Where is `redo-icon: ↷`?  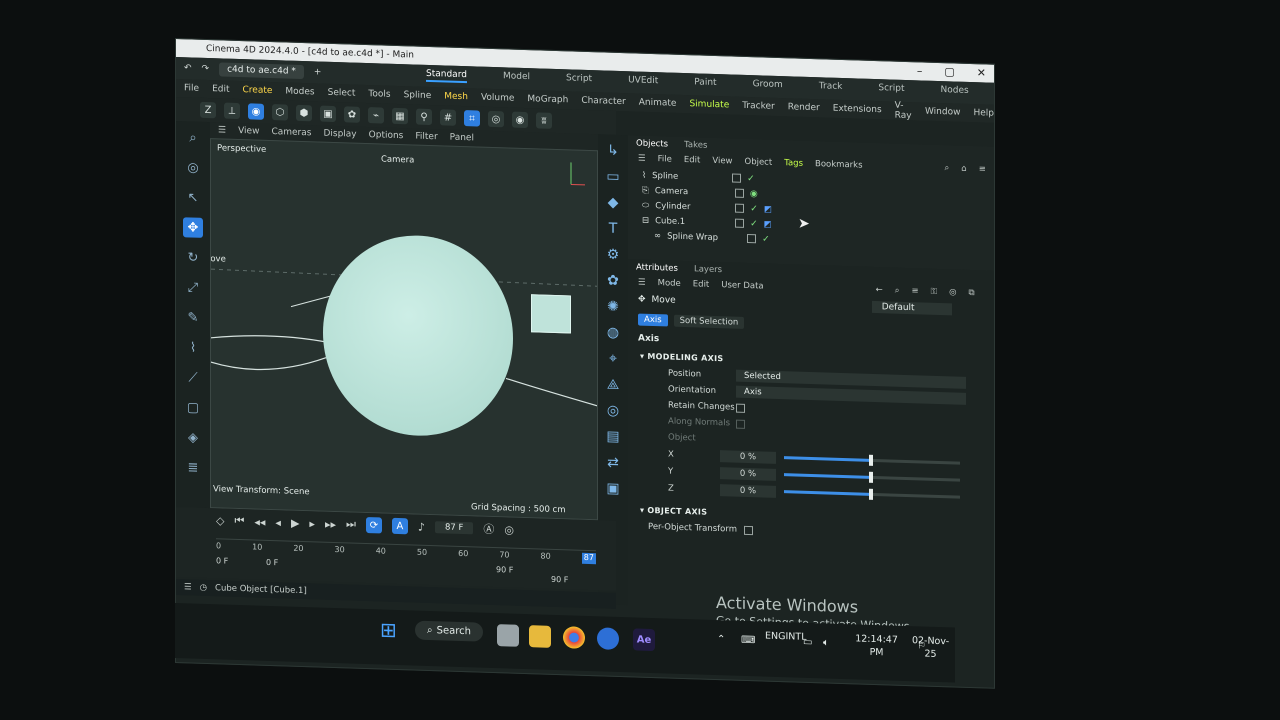
redo-icon: ↷ is located at coordinates (206, 69).